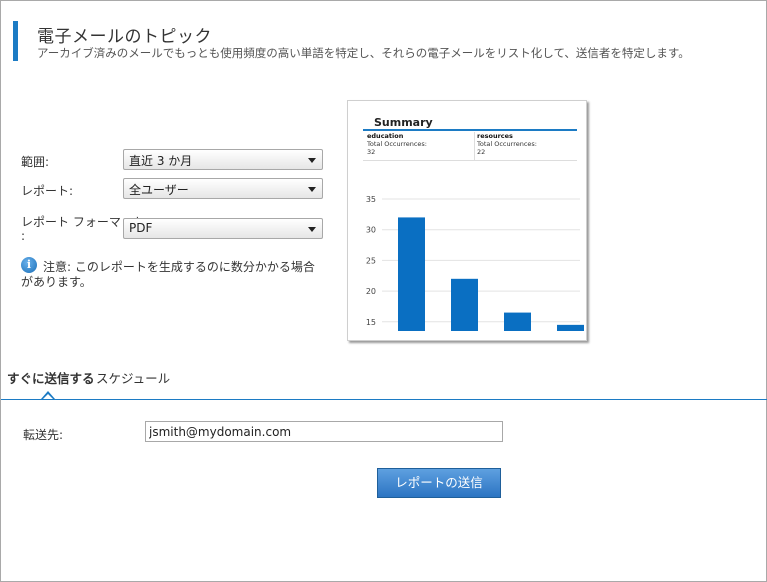 The height and width of the screenshot is (582, 767). Describe the element at coordinates (159, 190) in the screenshot. I see `report-select-value: 全ユーザー` at that location.